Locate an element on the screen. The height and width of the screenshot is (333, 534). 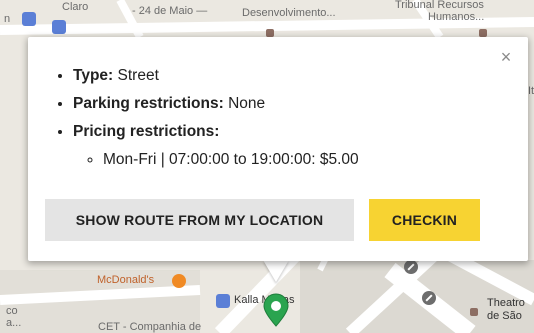
pricing-restrictions-label: Pricing restrictions: is located at coordinates (146, 131).